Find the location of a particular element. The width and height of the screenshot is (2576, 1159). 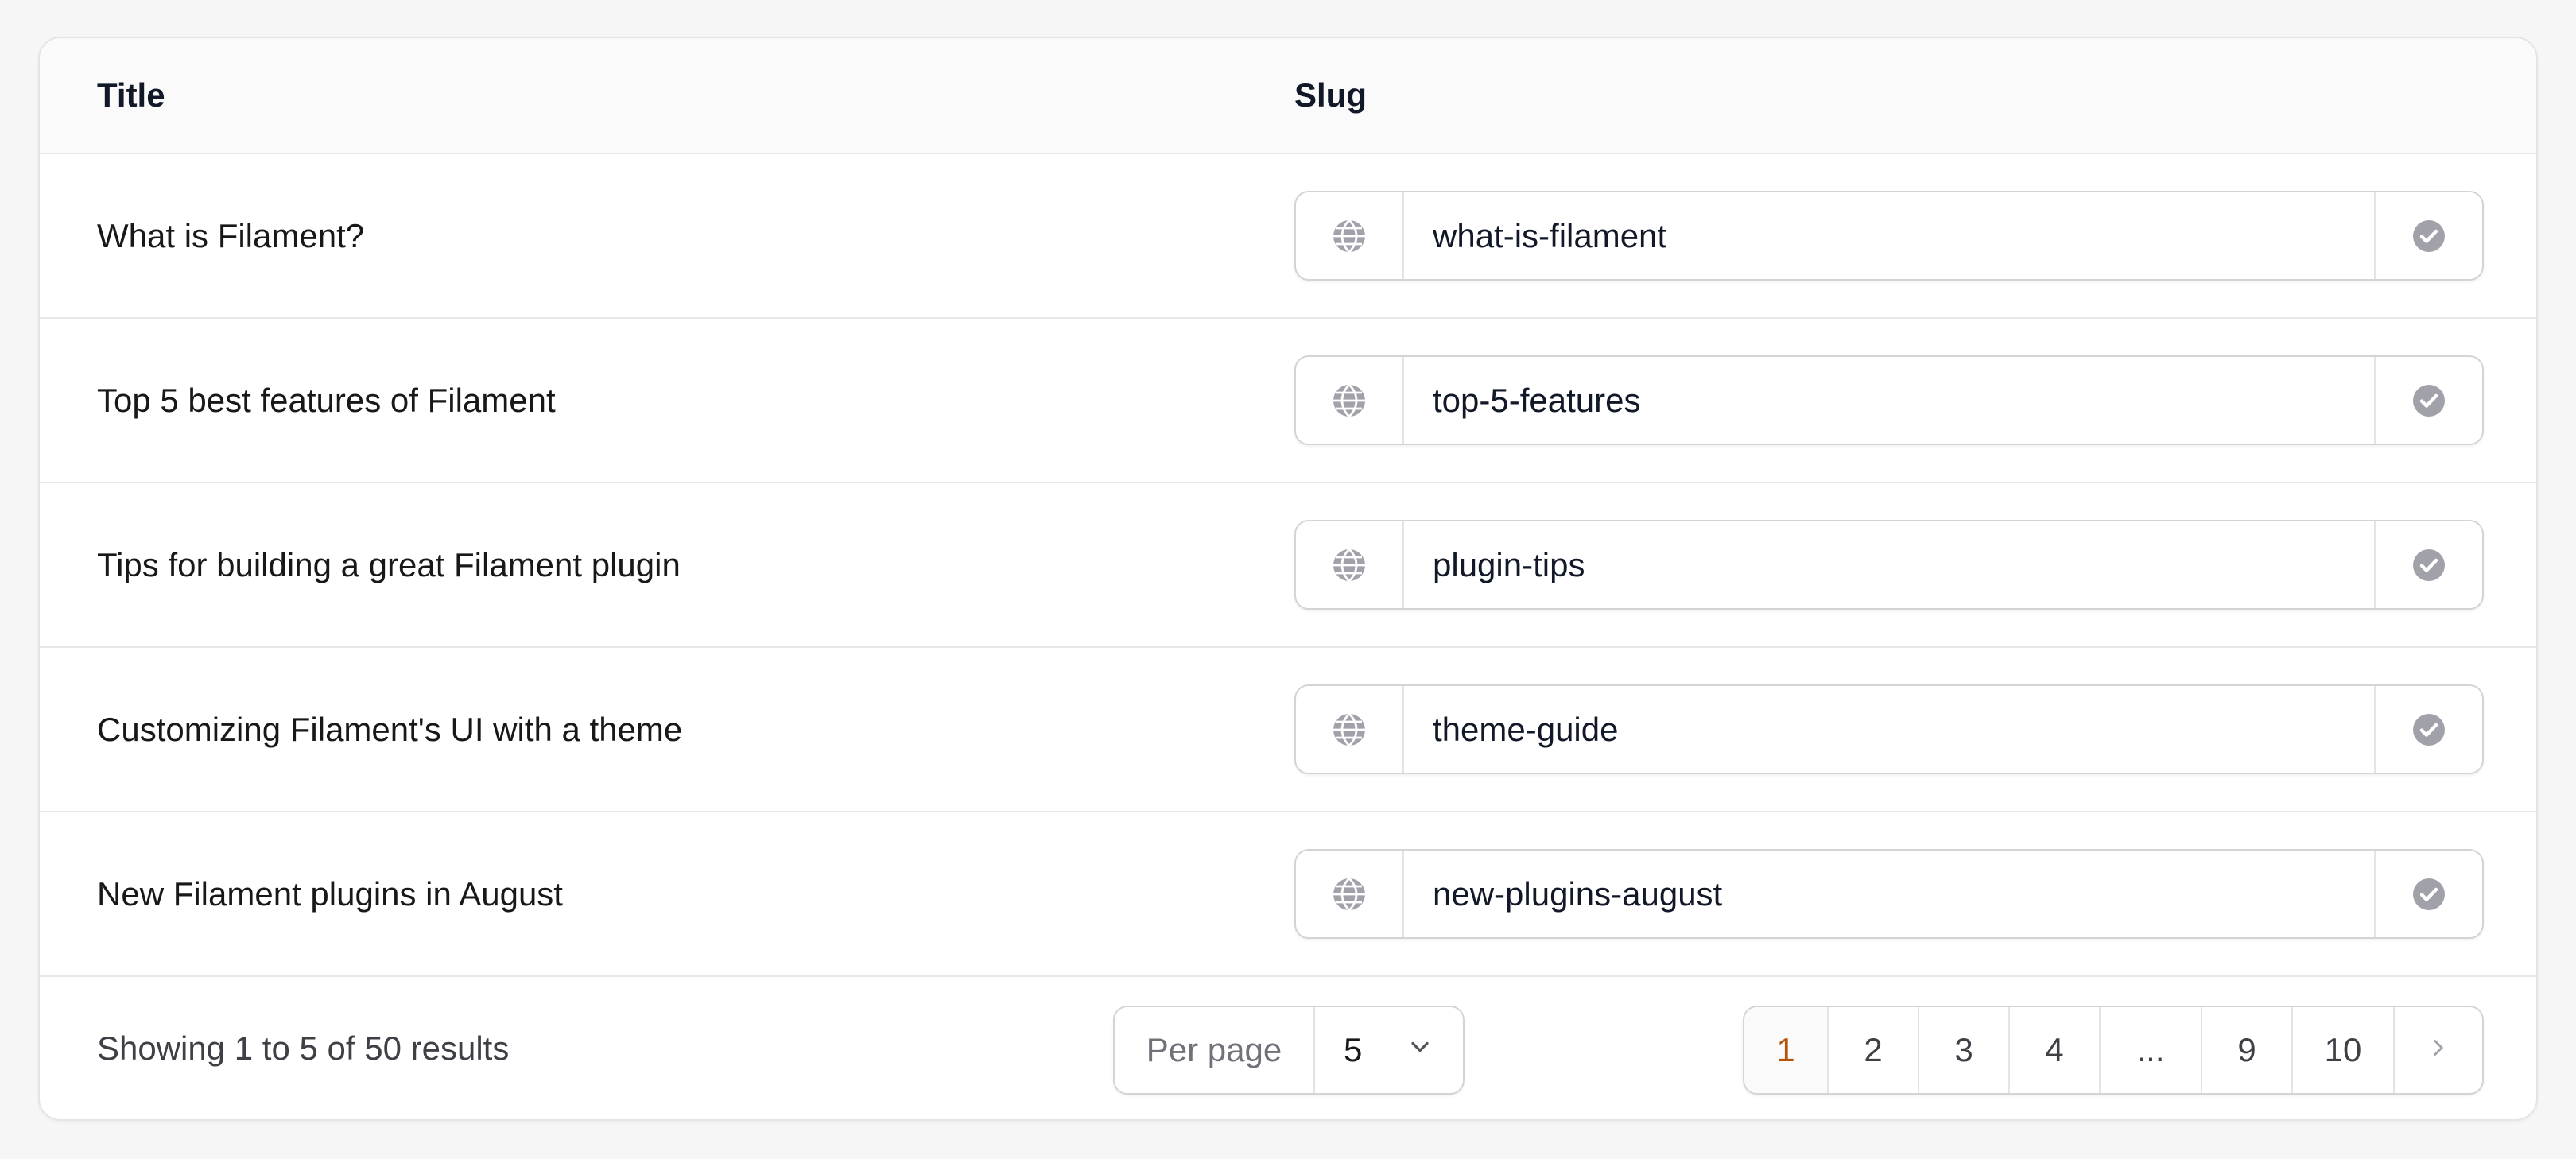

page-button-10: 10 is located at coordinates (2342, 1050).